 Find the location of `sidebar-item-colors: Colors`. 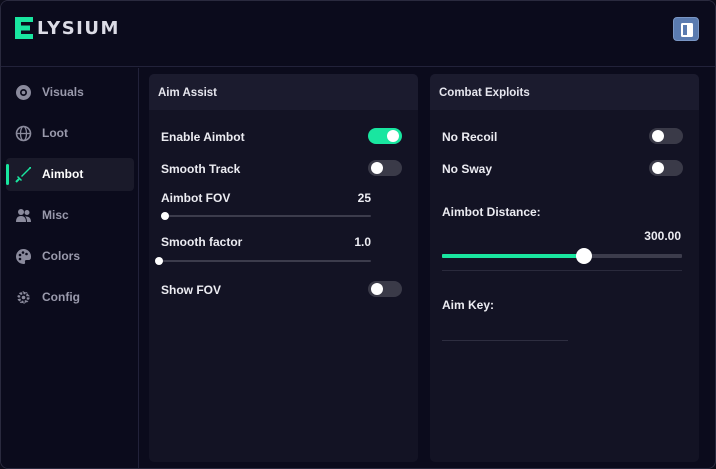

sidebar-item-colors: Colors is located at coordinates (70, 256).